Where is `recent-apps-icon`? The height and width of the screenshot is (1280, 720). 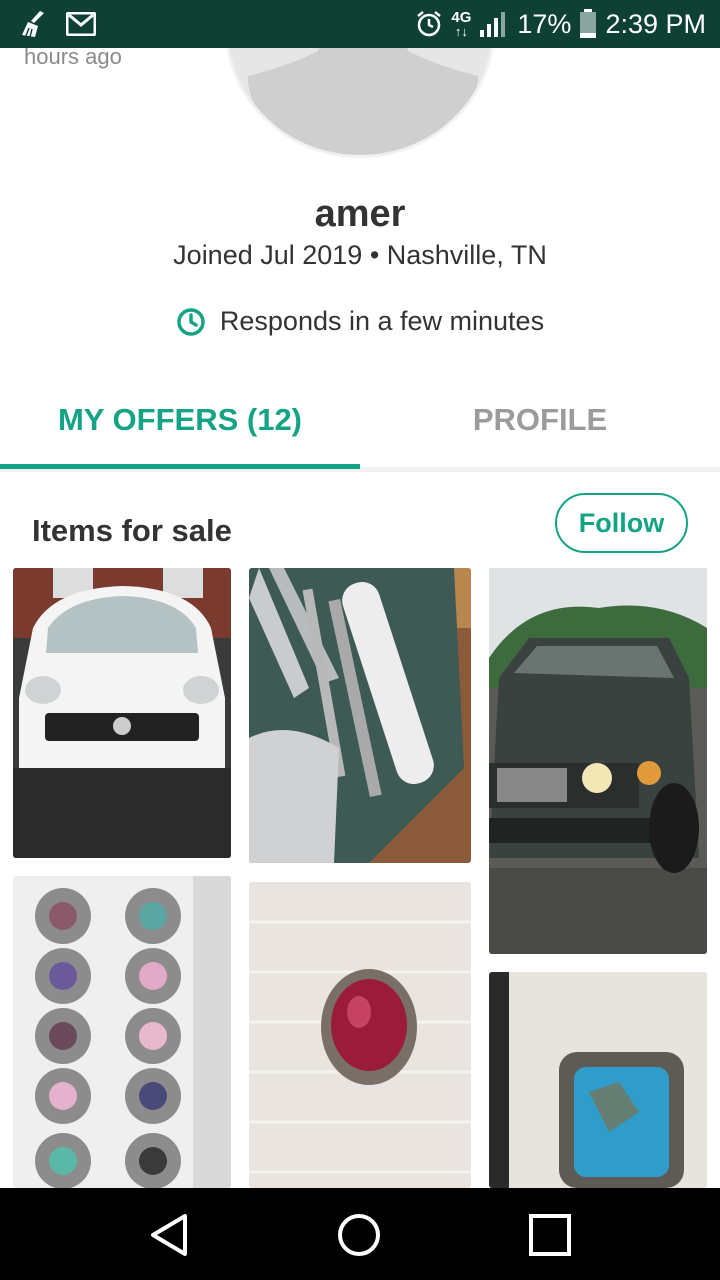
recent-apps-icon is located at coordinates (550, 1235).